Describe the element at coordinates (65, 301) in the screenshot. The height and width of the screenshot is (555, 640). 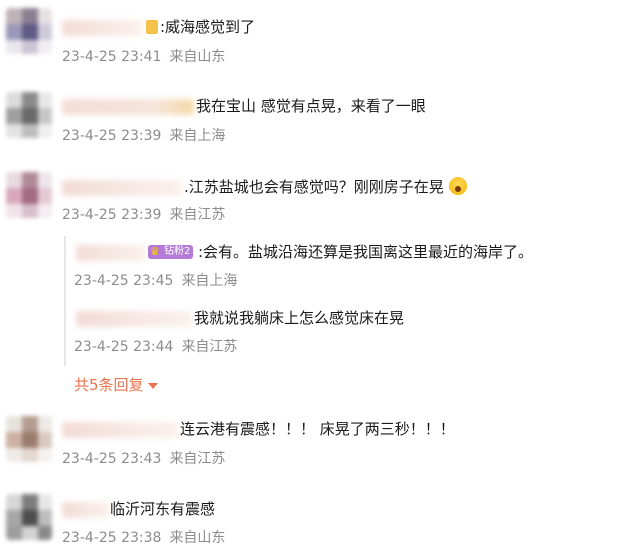
I see `reply-thread-divider` at that location.